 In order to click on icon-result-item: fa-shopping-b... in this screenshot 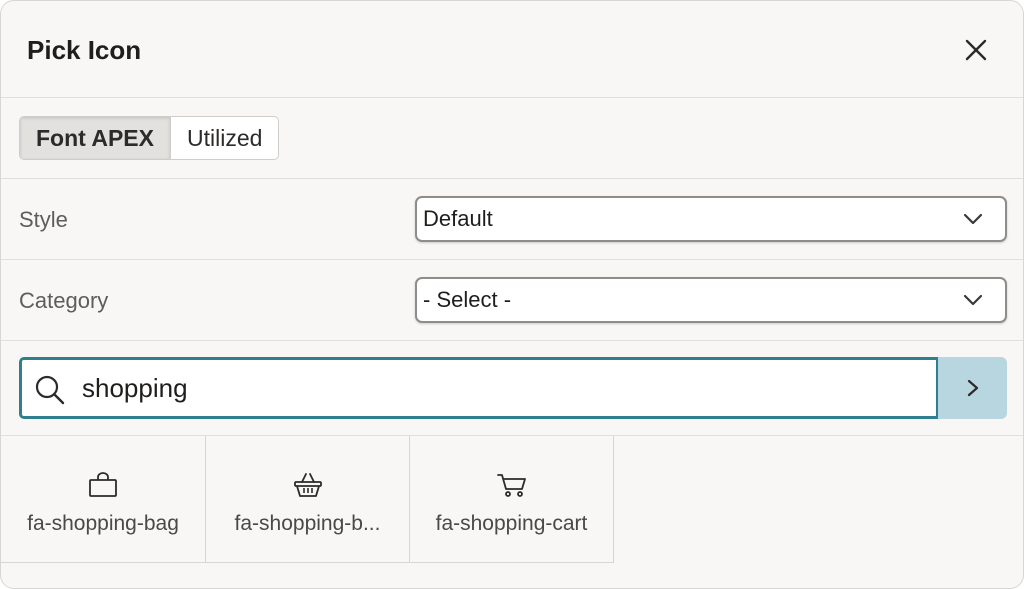, I will do `click(308, 499)`.